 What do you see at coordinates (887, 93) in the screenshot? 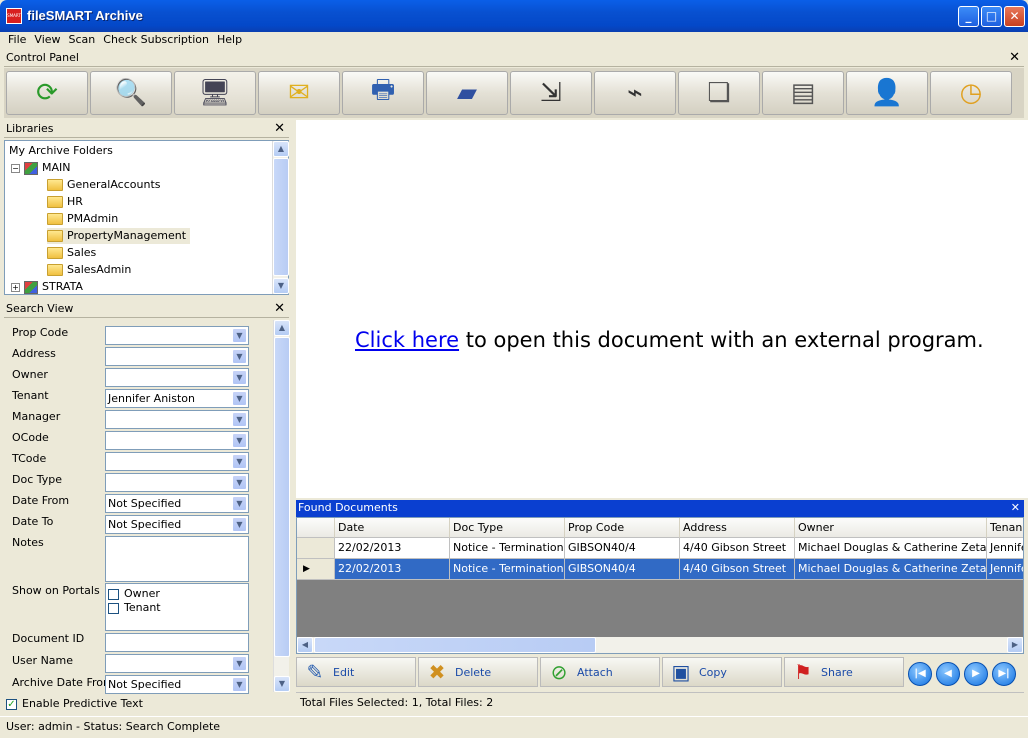
I see `user-card-button: 👤` at bounding box center [887, 93].